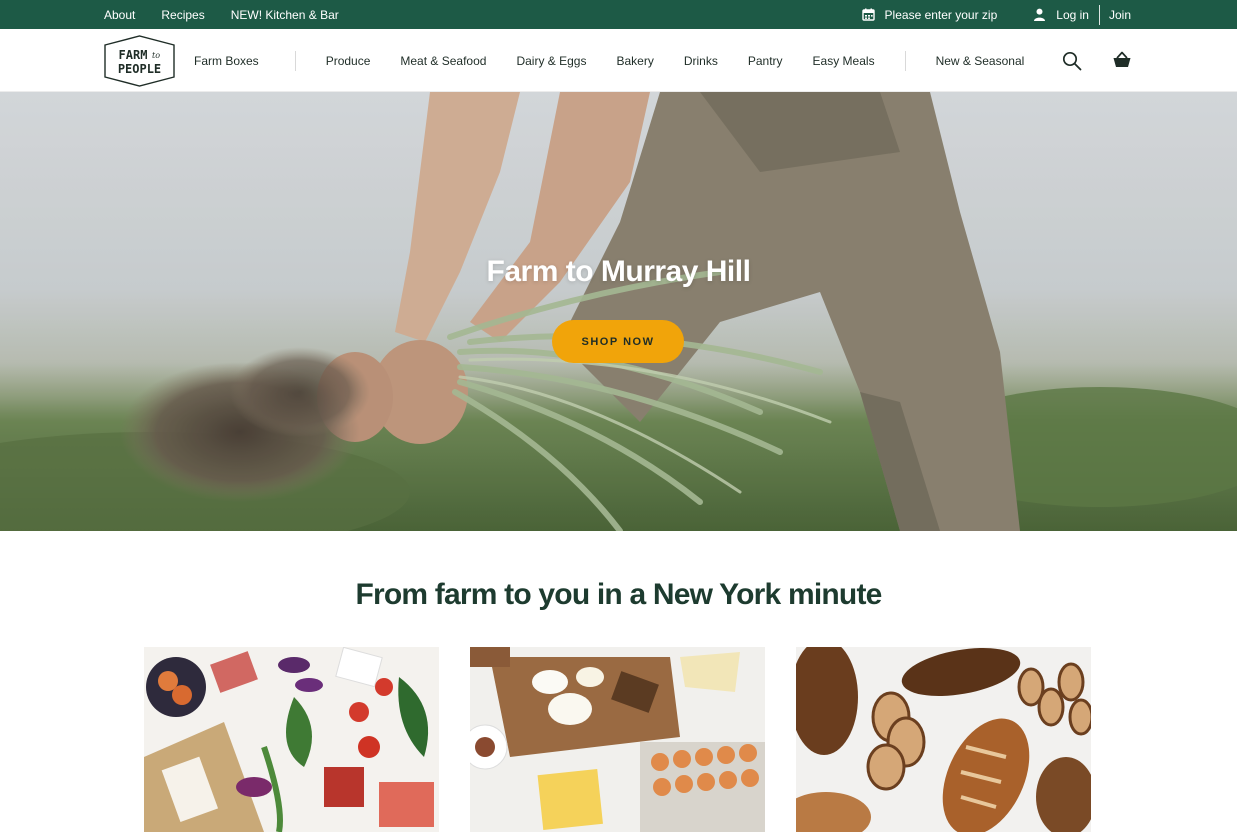 The image size is (1237, 832). I want to click on nav-dairy-eggs: Dairy & Eggs, so click(551, 61).